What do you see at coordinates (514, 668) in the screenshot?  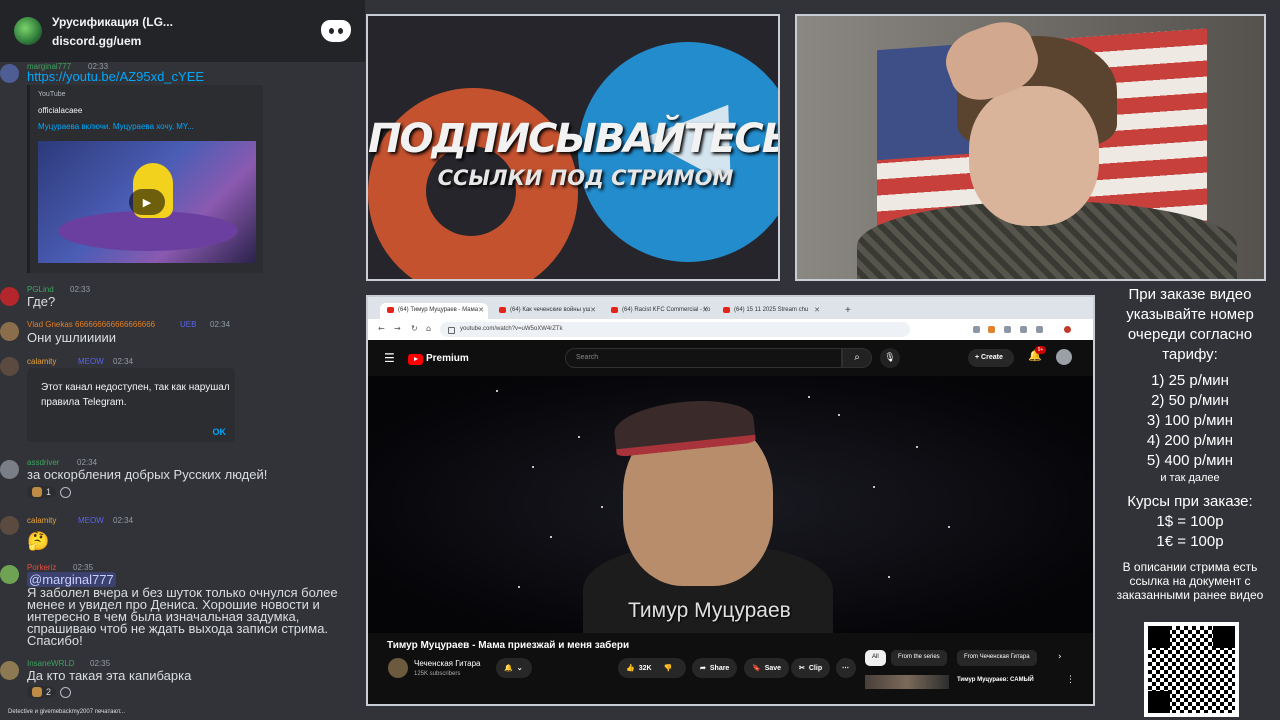 I see `subscribe-bell-button: 🔔 ⌄` at bounding box center [514, 668].